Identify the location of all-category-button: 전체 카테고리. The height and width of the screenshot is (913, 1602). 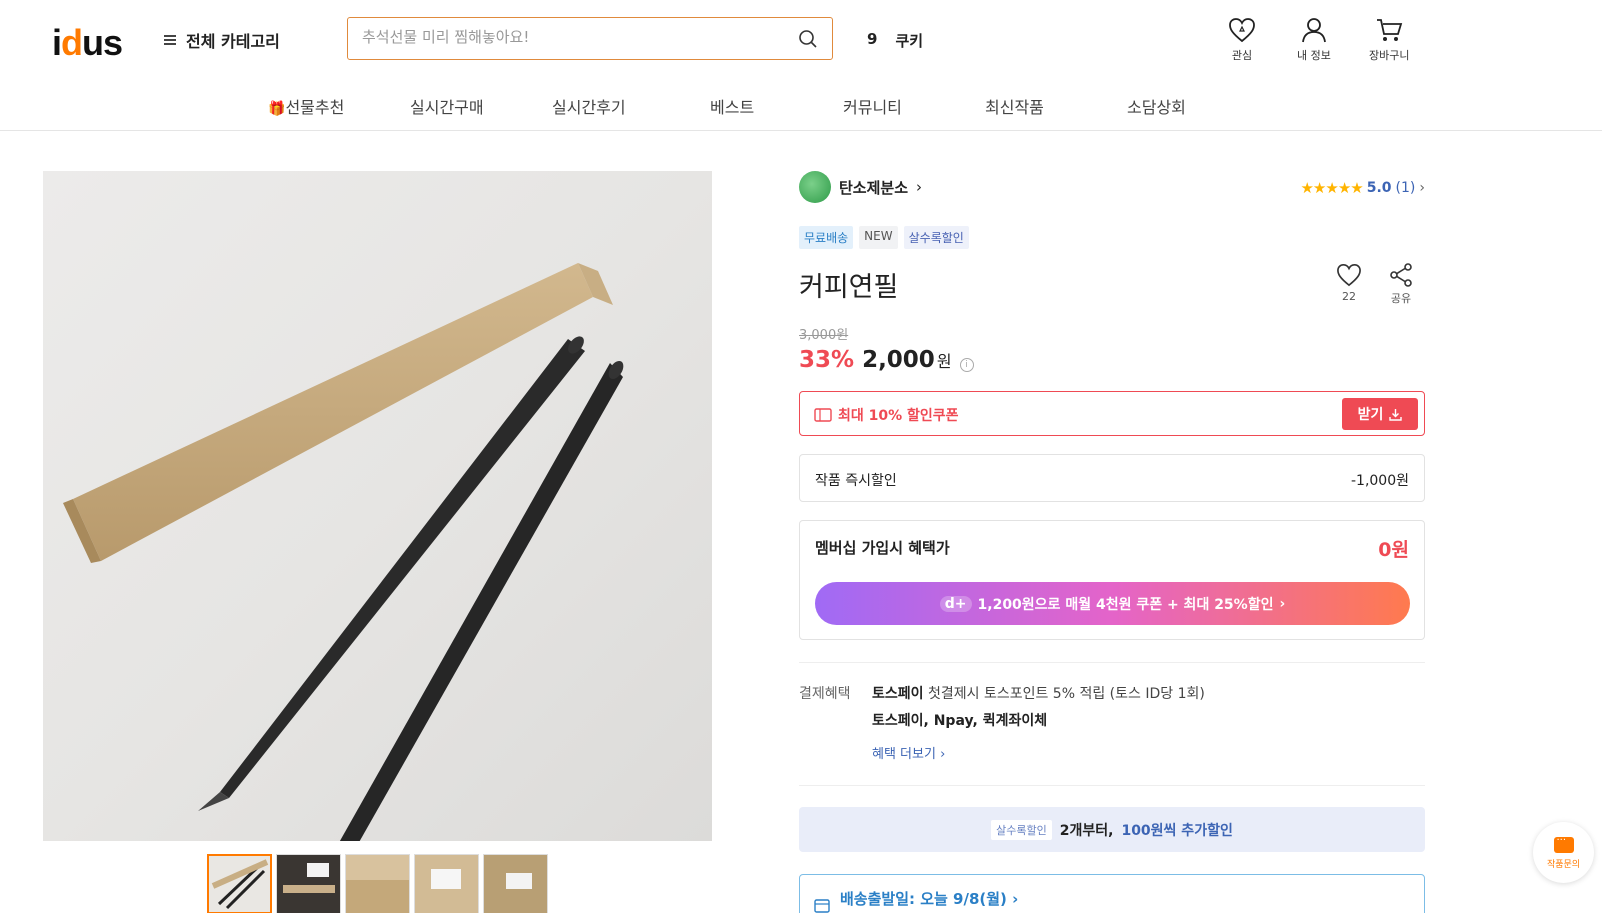
(222, 40).